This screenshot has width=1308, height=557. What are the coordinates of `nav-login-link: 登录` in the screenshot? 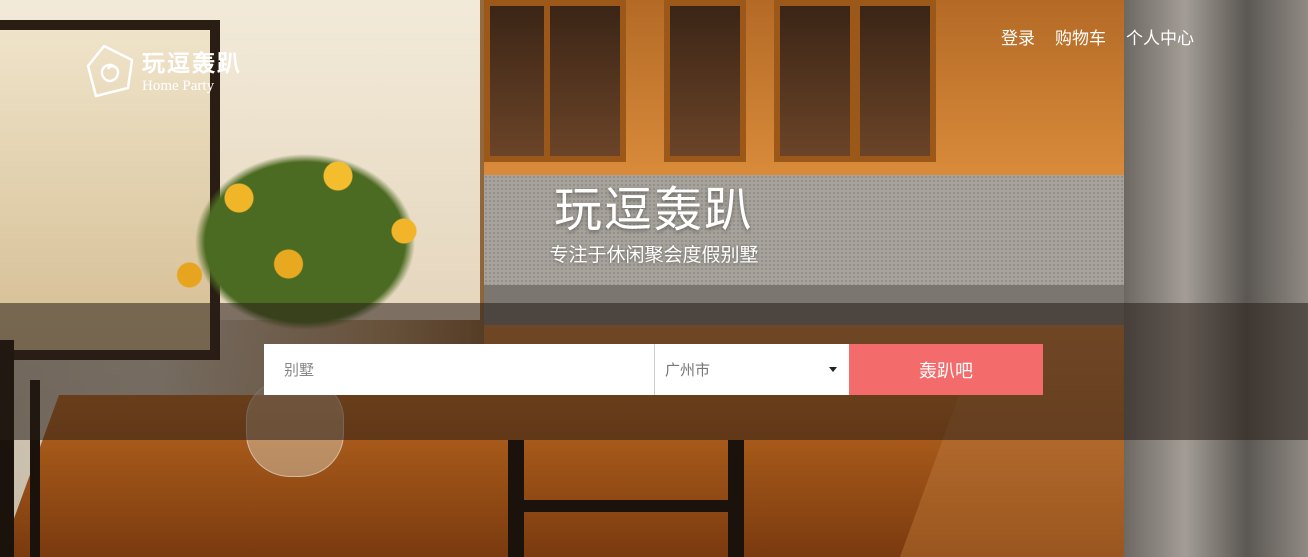 It's located at (1018, 36).